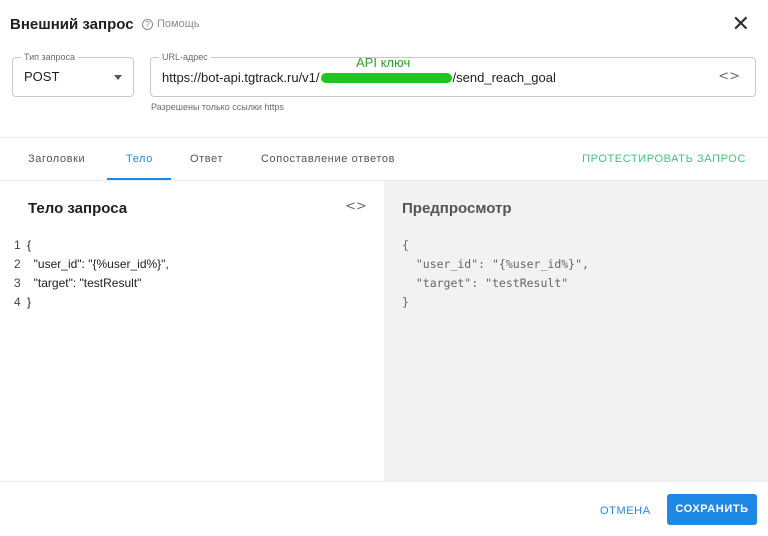 The height and width of the screenshot is (536, 768). Describe the element at coordinates (17, 245) in the screenshot. I see `line-number: 1` at that location.